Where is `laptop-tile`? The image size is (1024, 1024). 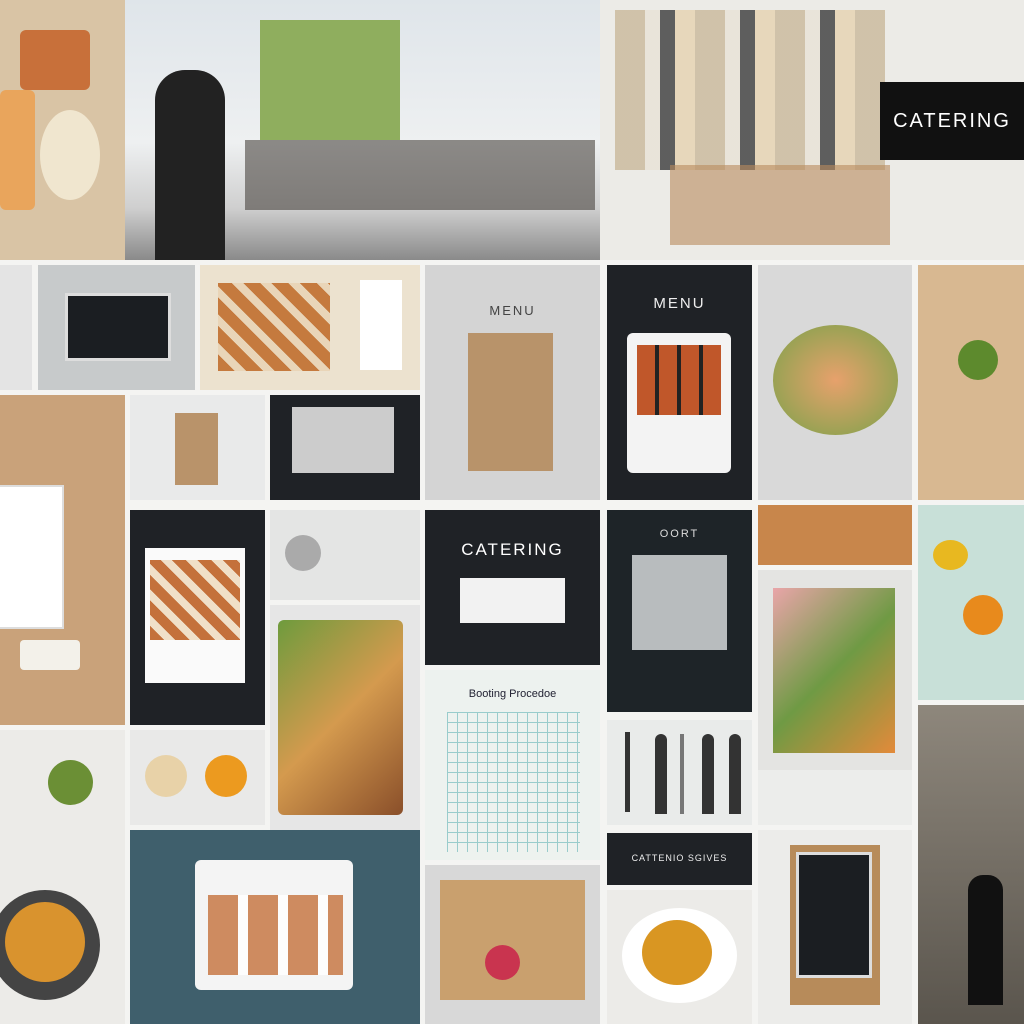
laptop-tile is located at coordinates (116, 327).